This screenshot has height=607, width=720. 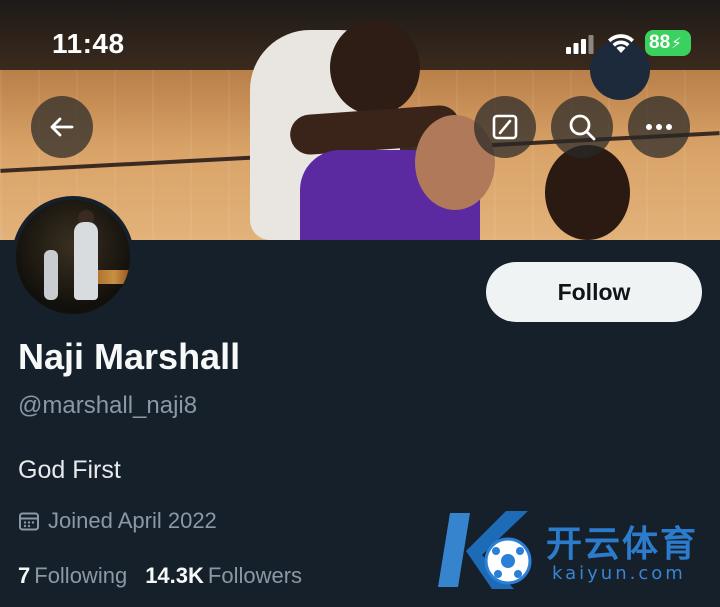 What do you see at coordinates (485, 550) in the screenshot?
I see `kaiyun-logo-icon` at bounding box center [485, 550].